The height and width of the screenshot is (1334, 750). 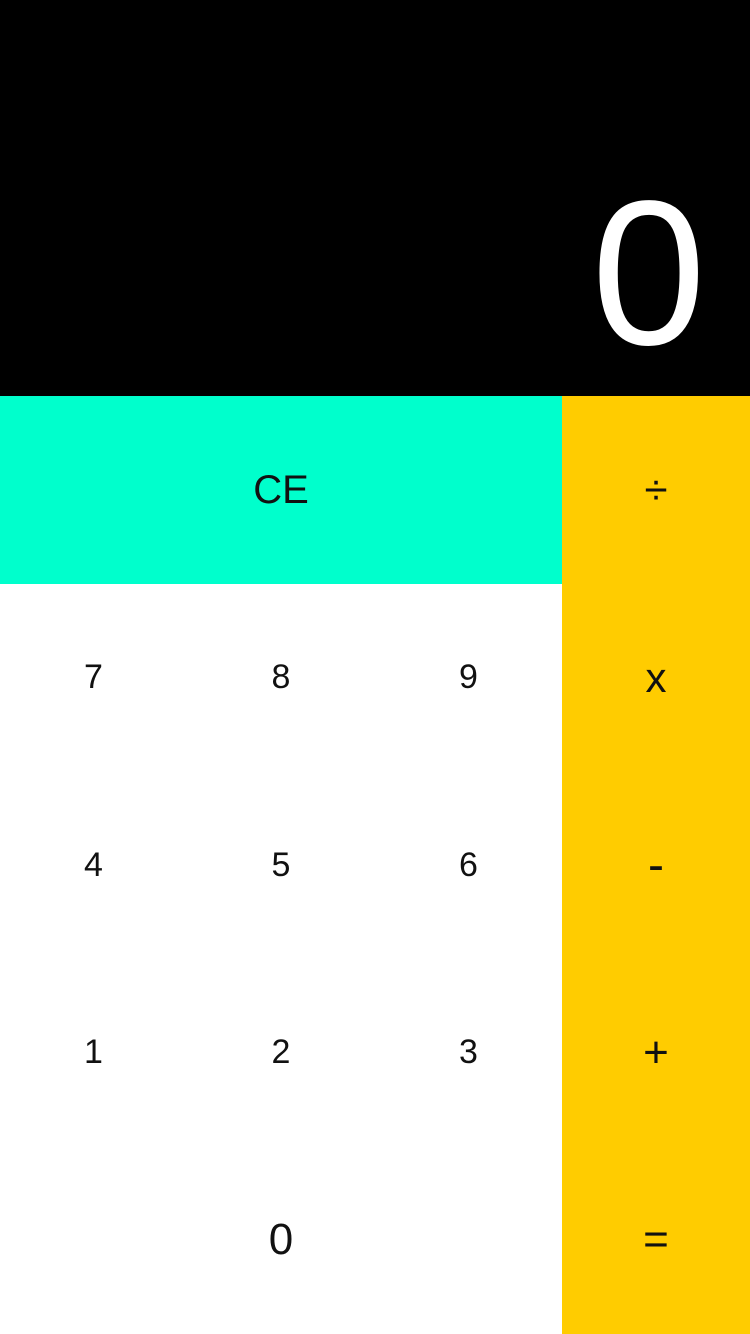 What do you see at coordinates (281, 490) in the screenshot?
I see `clear-entry-button: CE` at bounding box center [281, 490].